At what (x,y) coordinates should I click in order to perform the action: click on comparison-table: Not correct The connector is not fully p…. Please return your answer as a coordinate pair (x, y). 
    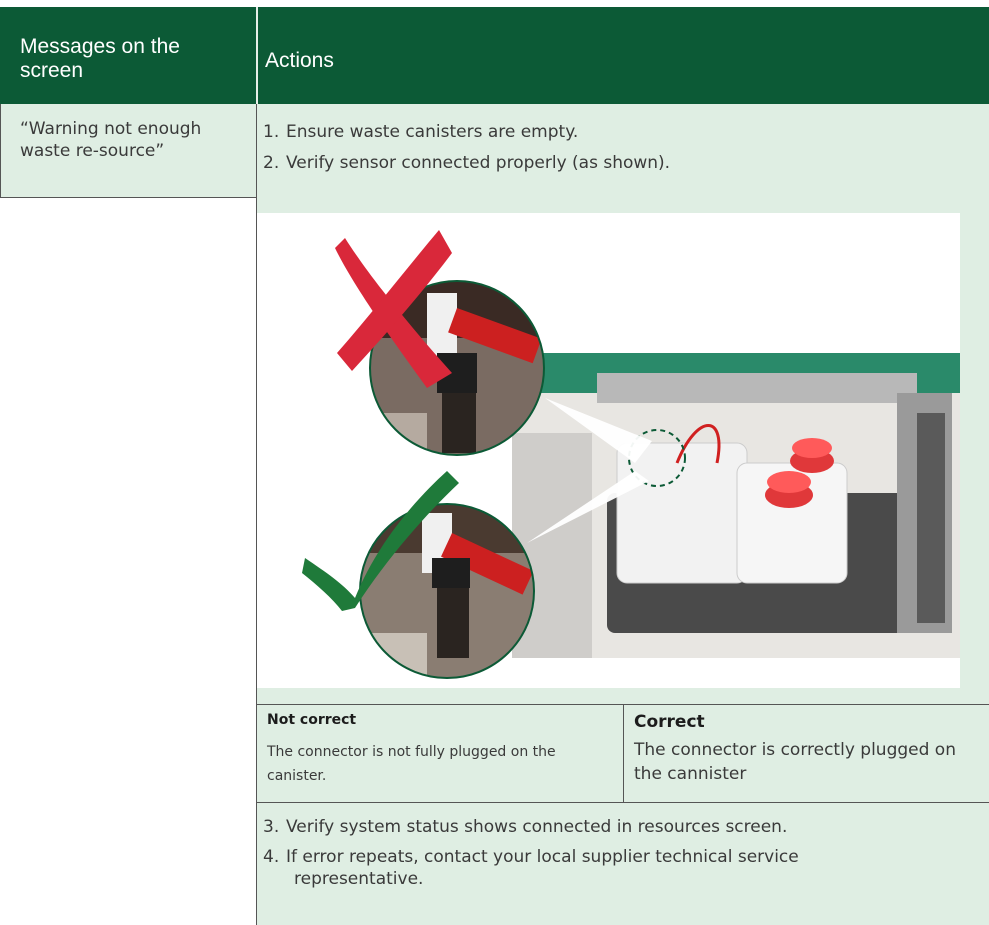
    Looking at the image, I should click on (623, 753).